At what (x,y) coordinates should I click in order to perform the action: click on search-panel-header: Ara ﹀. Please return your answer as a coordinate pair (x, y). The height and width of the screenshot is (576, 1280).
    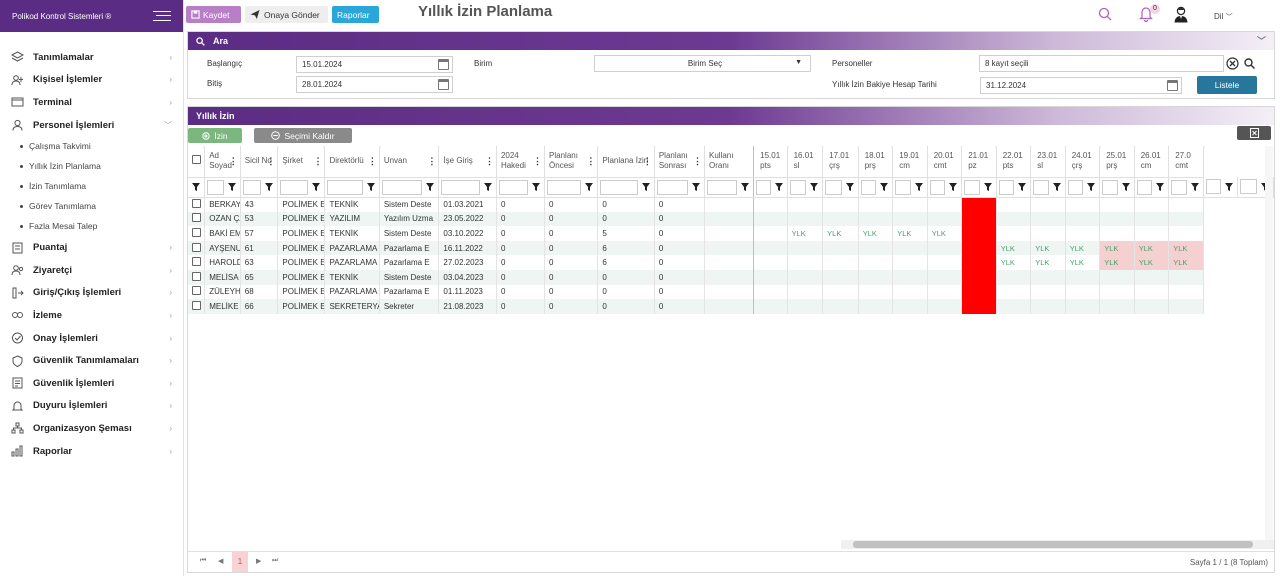
    Looking at the image, I should click on (731, 41).